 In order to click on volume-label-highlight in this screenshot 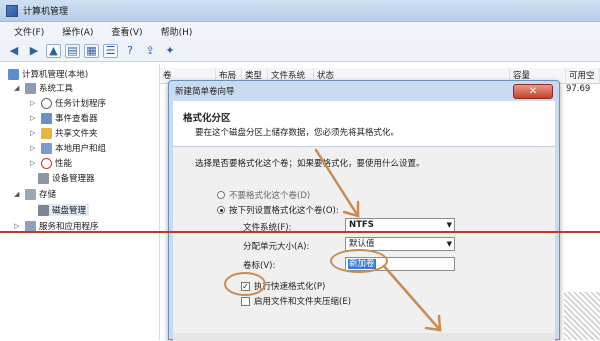, I will do `click(359, 261)`.